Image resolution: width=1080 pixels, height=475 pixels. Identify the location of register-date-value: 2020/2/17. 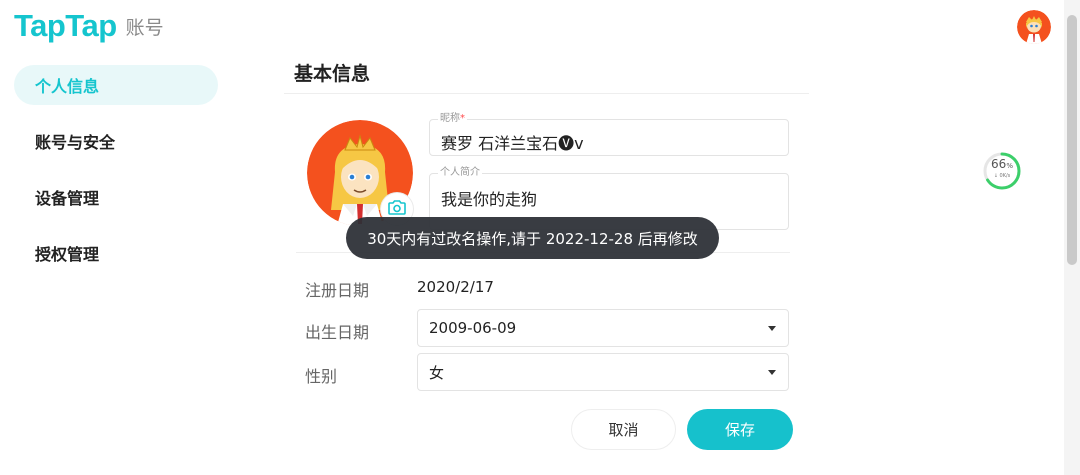
(455, 287).